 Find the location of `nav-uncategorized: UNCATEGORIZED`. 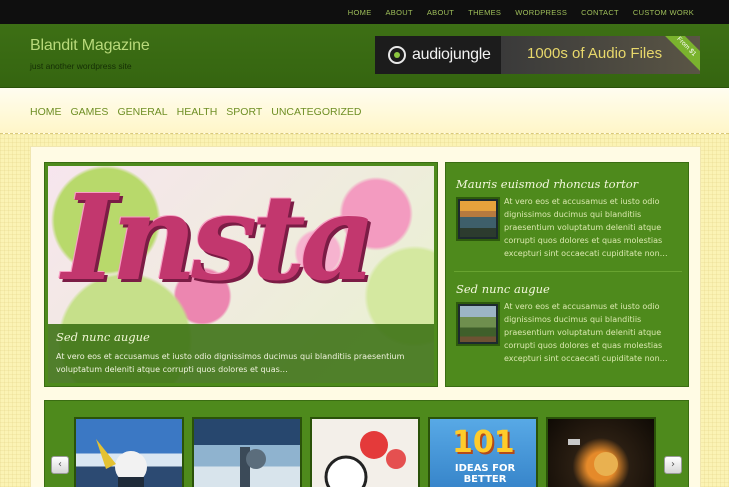

nav-uncategorized: UNCATEGORIZED is located at coordinates (316, 112).